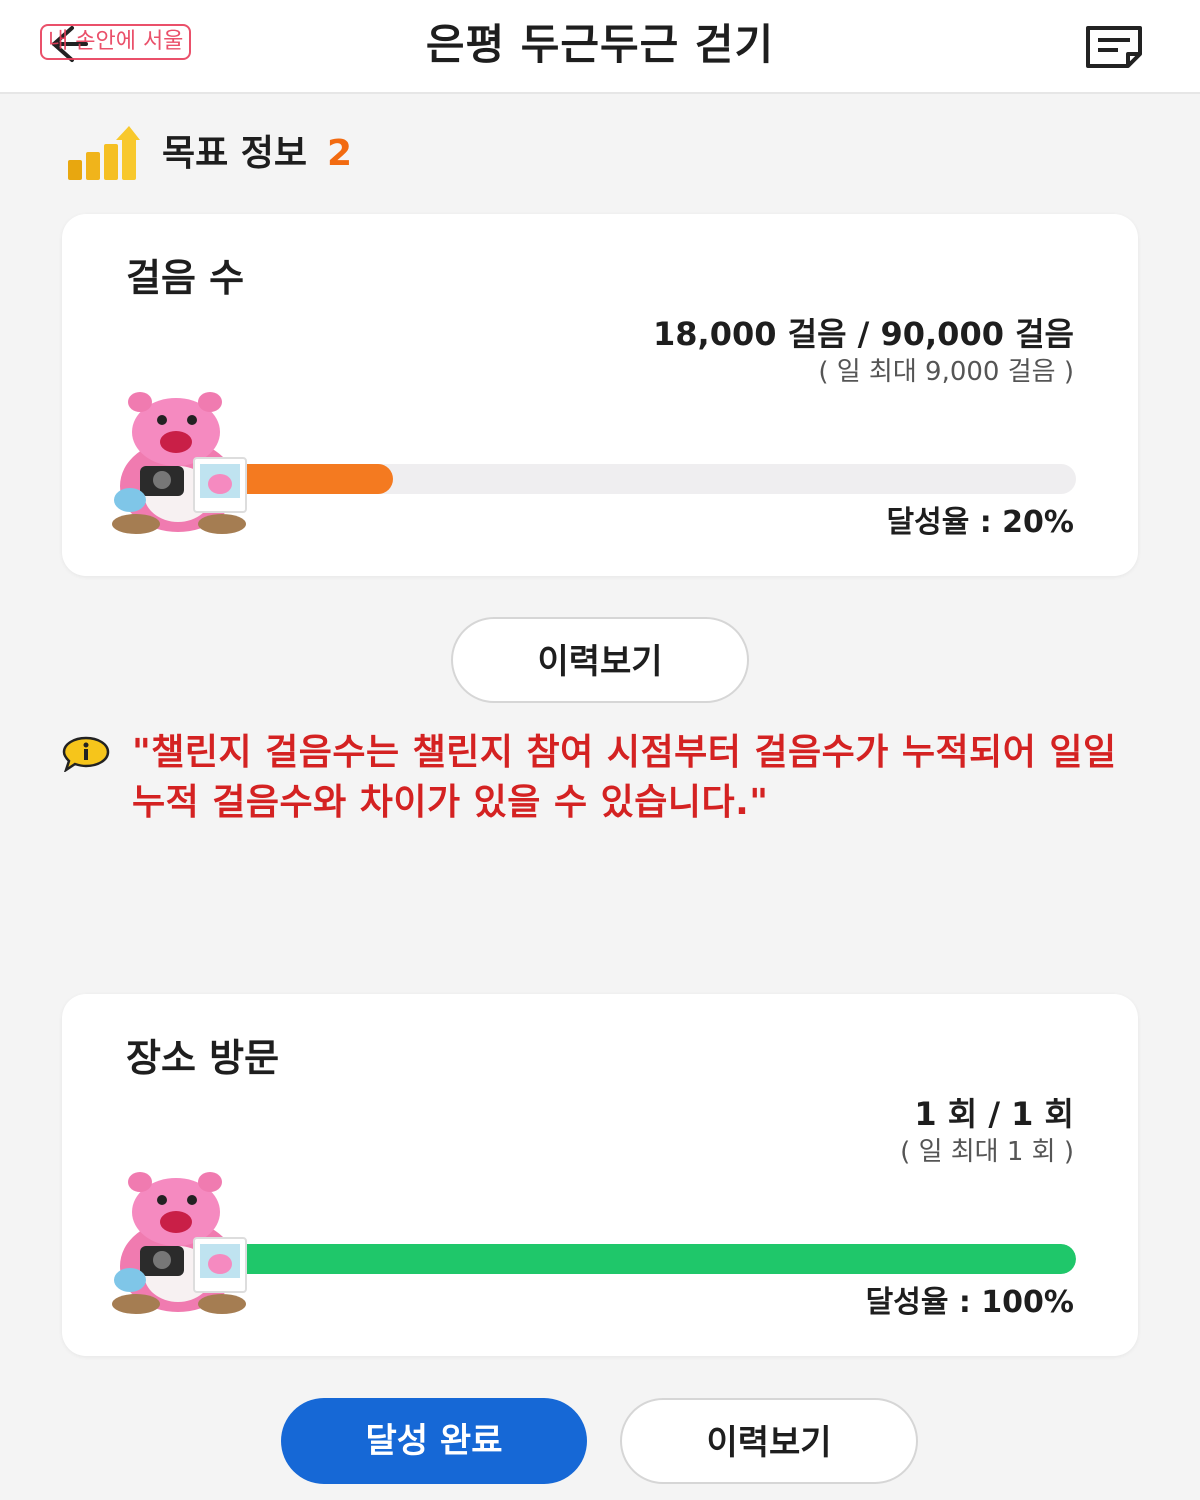 The image size is (1200, 1500). What do you see at coordinates (434, 1441) in the screenshot?
I see `achievement-complete-button: 달성 완료` at bounding box center [434, 1441].